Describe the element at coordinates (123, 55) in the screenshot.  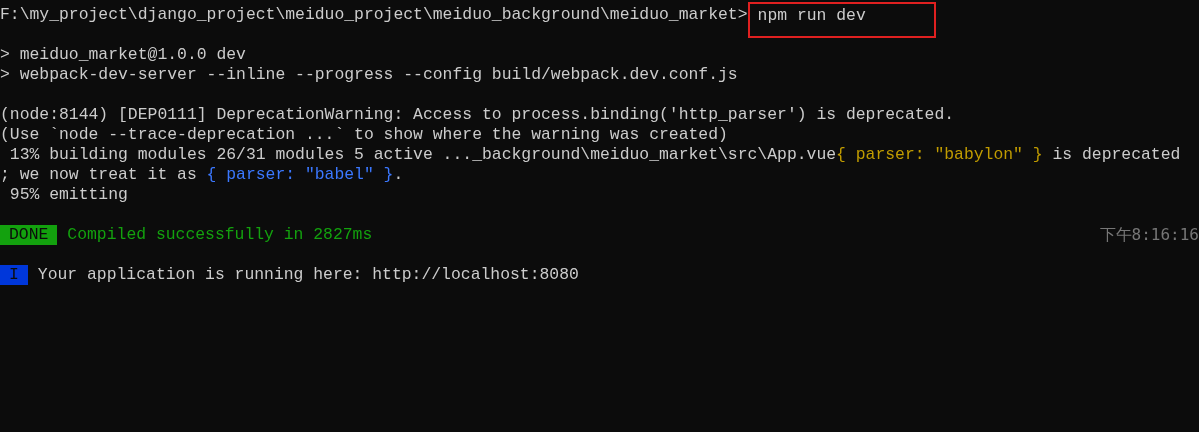
I see `terminal-output-text: > meiduo_market@1.0.0 dev` at that location.